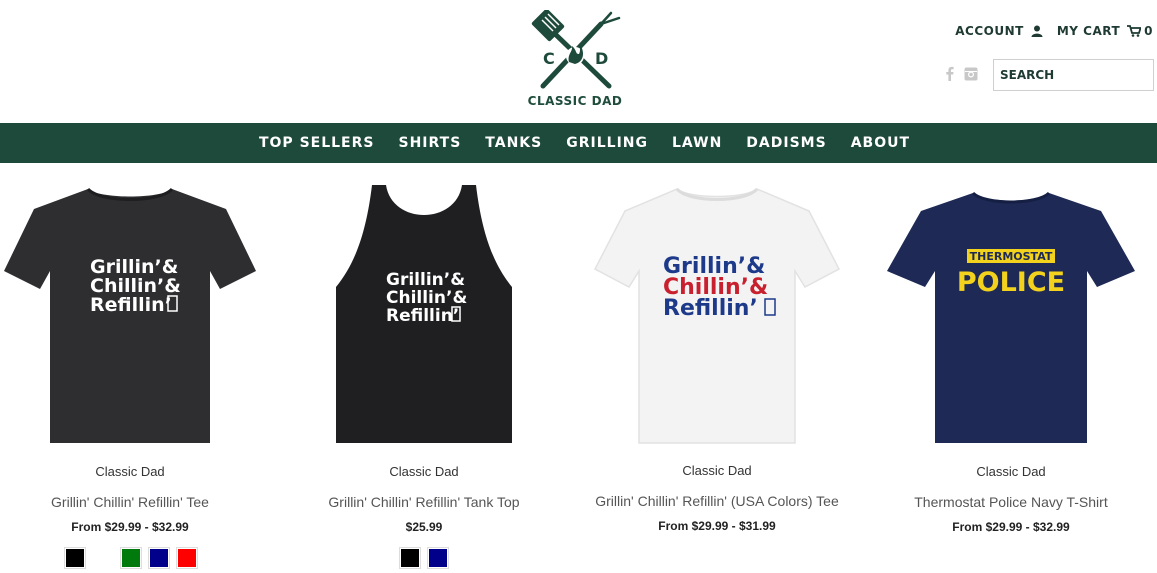 This screenshot has width=1157, height=573. I want to click on classic-dad-logo: C D CLASSIC DAD, so click(575, 62).